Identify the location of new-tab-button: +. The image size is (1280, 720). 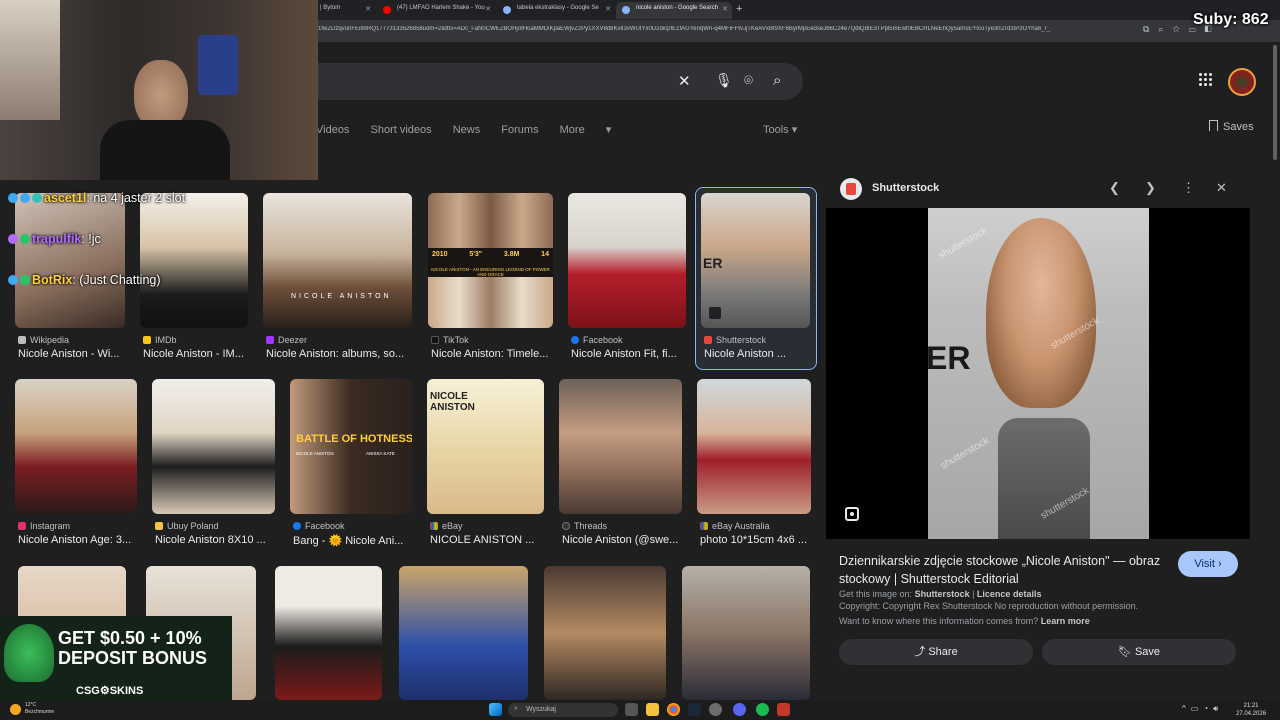
(739, 9).